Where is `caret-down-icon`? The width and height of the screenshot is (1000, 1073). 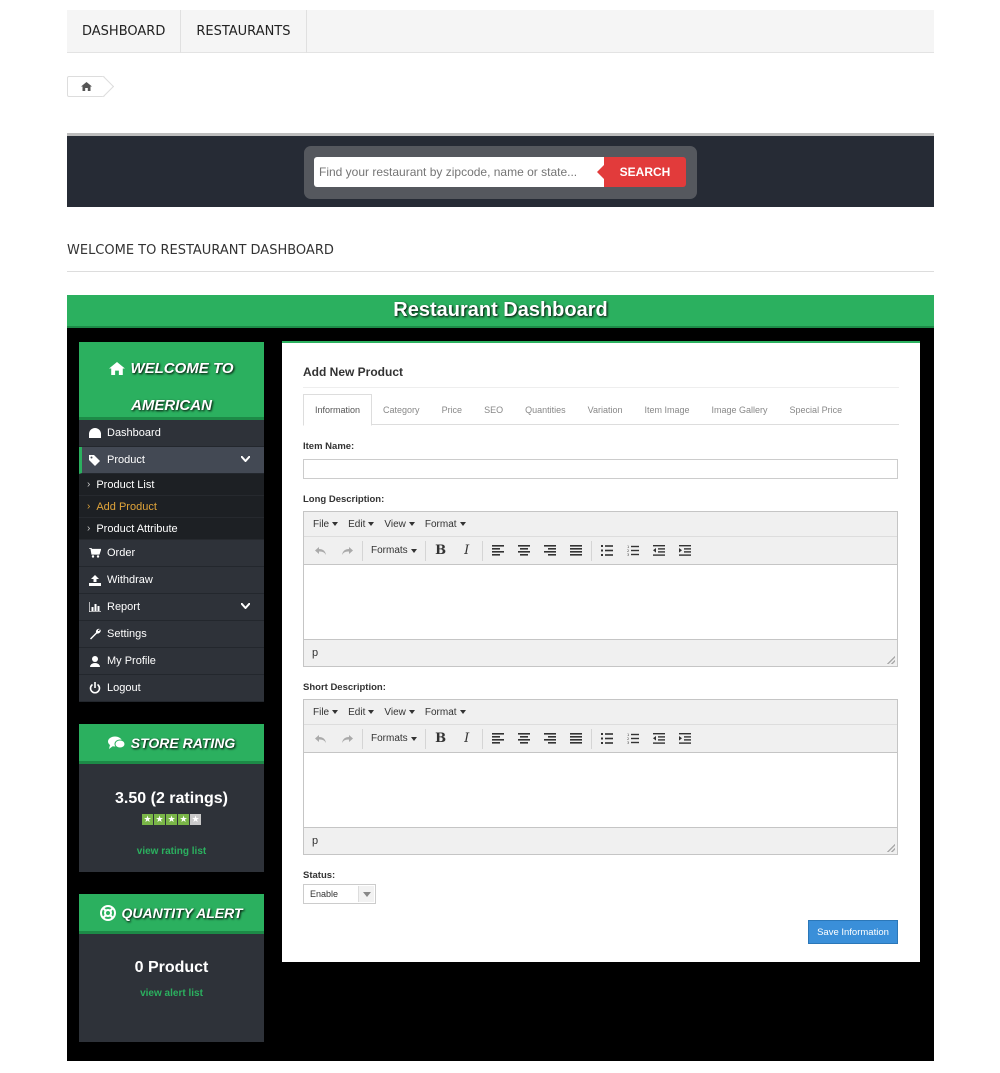
caret-down-icon is located at coordinates (411, 523).